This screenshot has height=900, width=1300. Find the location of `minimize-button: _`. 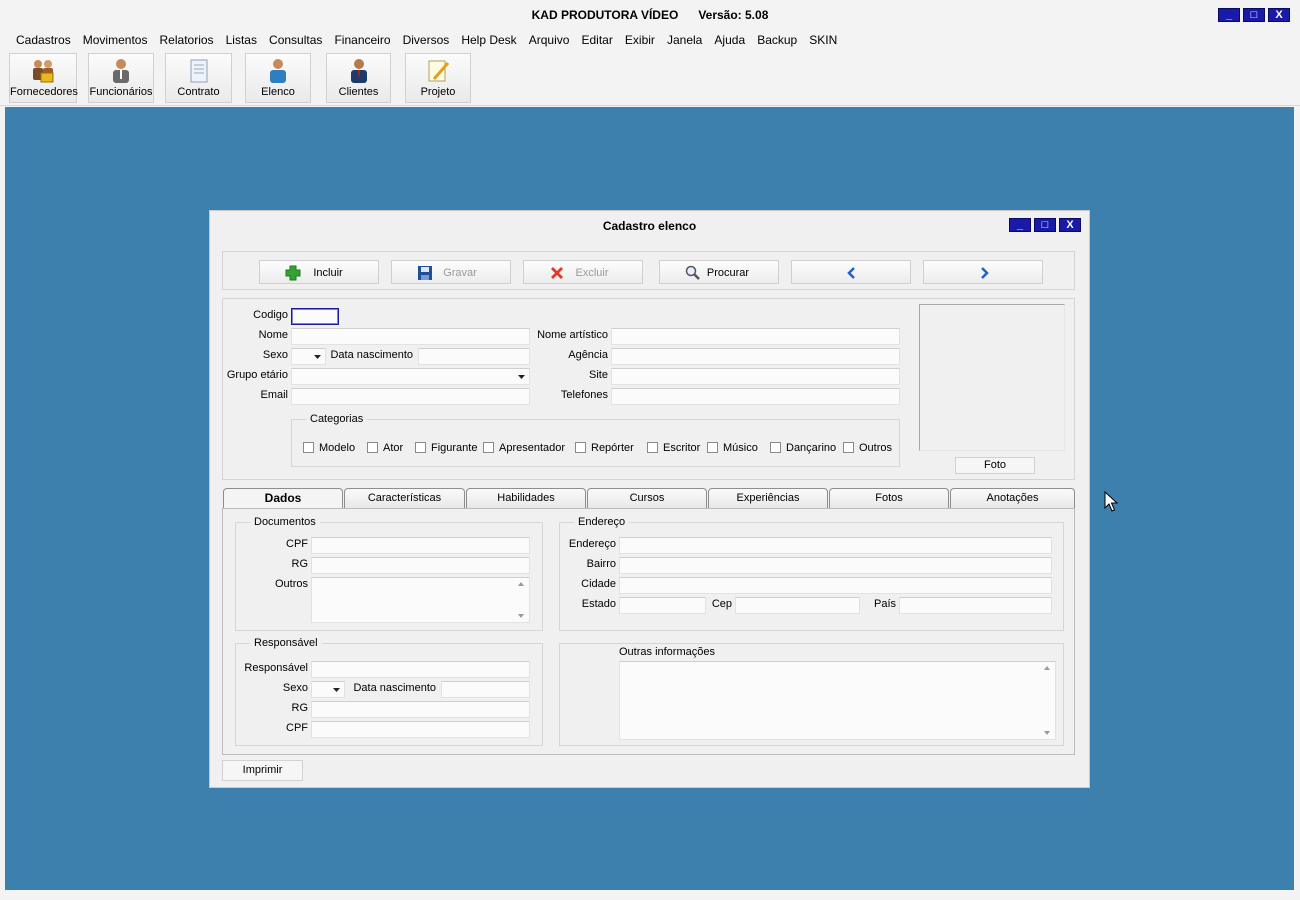

minimize-button: _ is located at coordinates (1229, 15).